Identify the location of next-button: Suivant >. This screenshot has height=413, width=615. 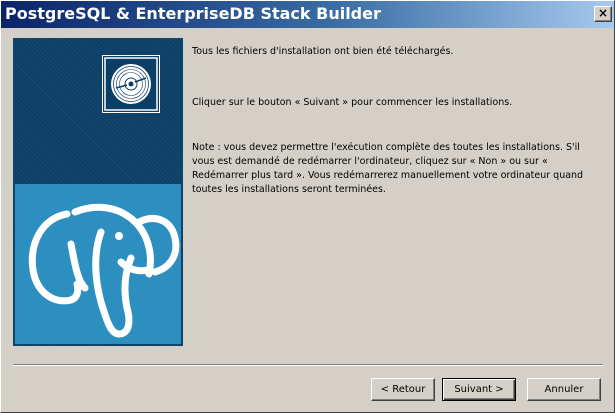
(479, 389).